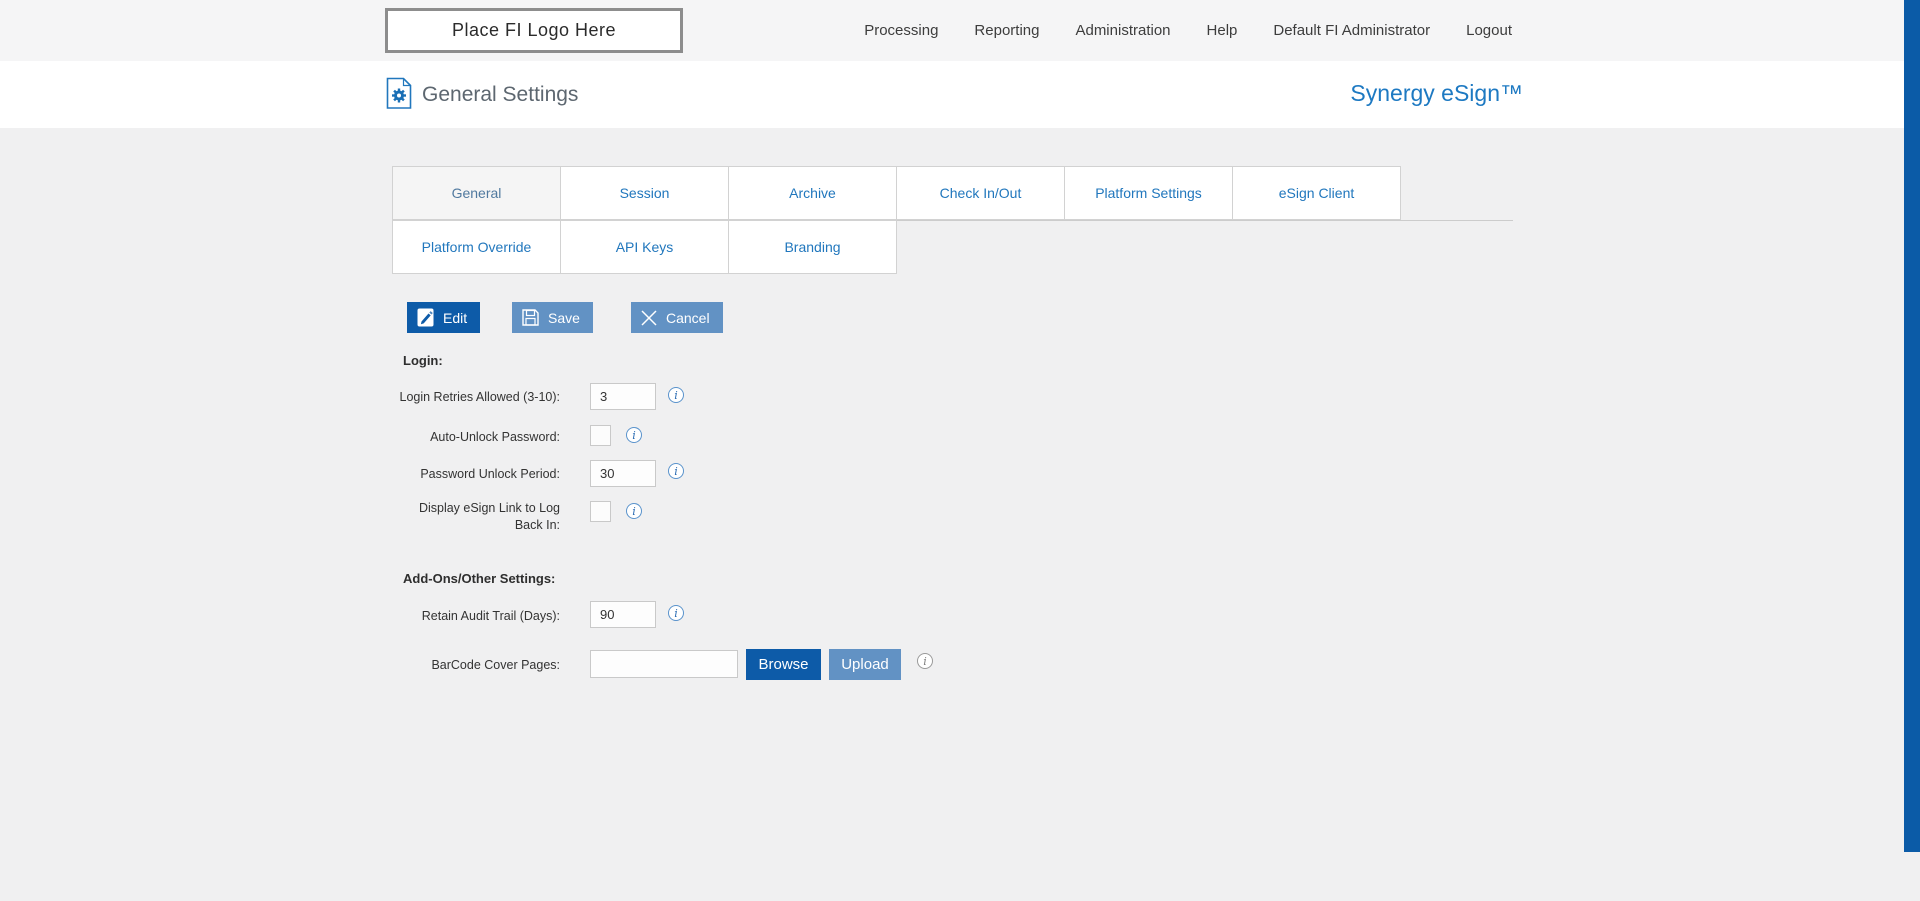  Describe the element at coordinates (530, 317) in the screenshot. I see `save-floppy-icon` at that location.